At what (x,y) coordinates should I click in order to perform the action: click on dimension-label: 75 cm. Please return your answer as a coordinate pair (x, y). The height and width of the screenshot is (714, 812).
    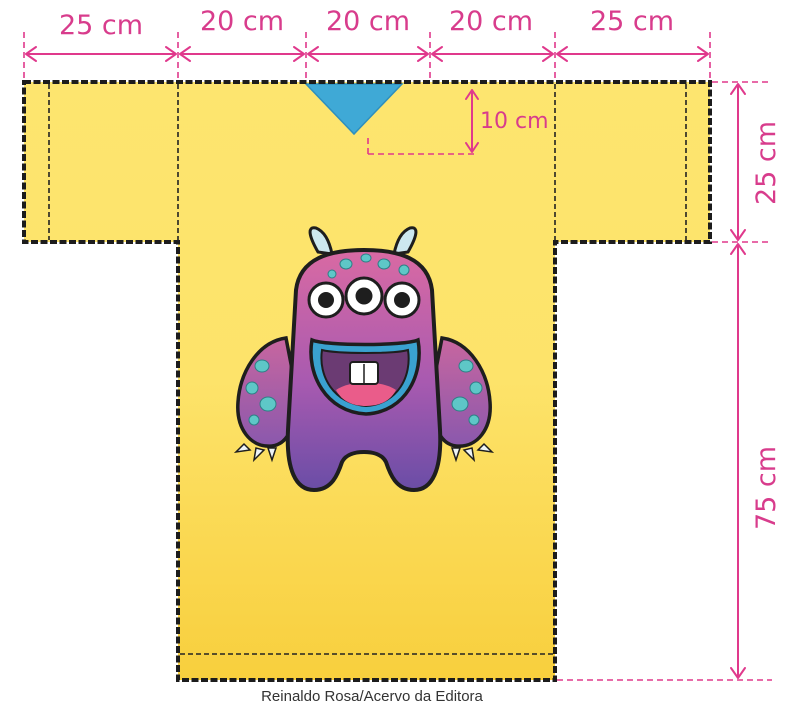
    Looking at the image, I should click on (766, 488).